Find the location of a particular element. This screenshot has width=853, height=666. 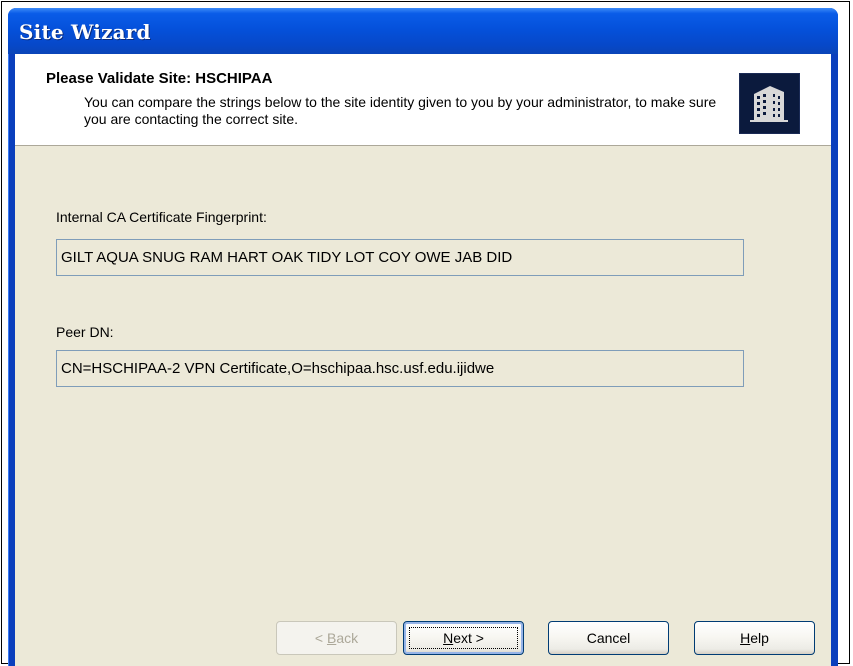

focus-ring is located at coordinates (463, 638).